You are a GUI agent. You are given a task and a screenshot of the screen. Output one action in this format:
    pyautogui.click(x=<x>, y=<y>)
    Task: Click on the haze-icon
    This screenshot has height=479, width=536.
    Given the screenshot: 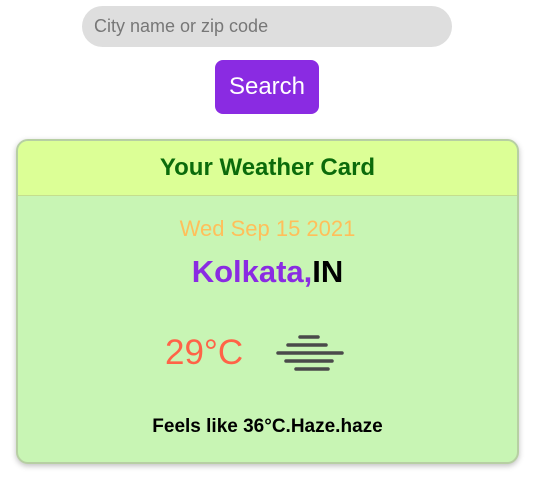 What is the action you would take?
    pyautogui.click(x=310, y=353)
    